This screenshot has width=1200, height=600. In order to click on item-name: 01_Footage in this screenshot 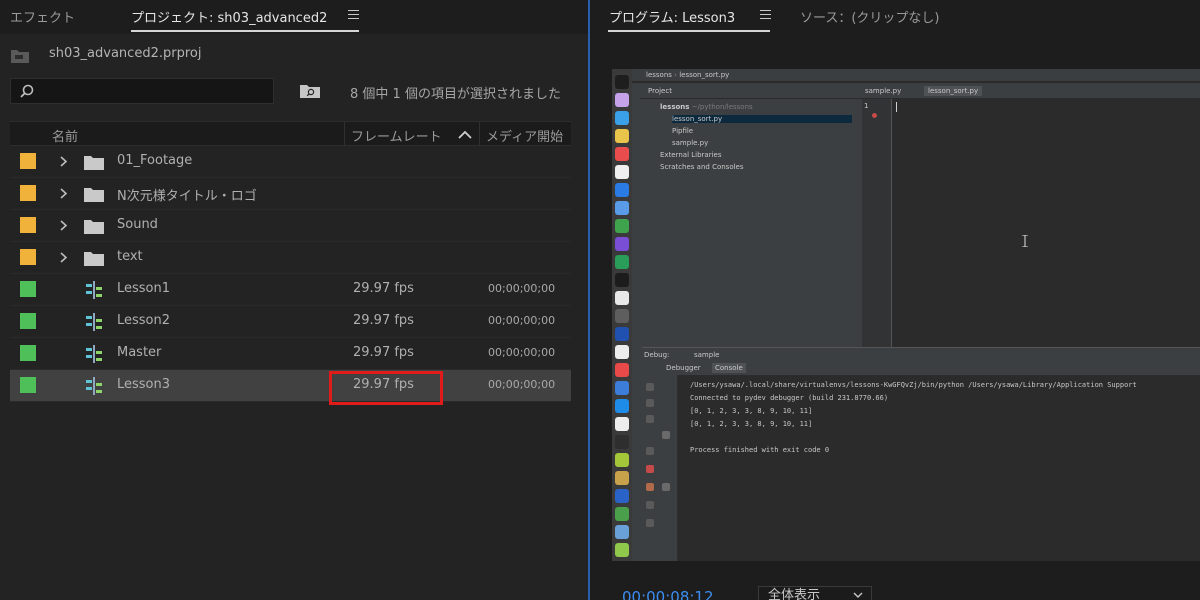, I will do `click(154, 160)`.